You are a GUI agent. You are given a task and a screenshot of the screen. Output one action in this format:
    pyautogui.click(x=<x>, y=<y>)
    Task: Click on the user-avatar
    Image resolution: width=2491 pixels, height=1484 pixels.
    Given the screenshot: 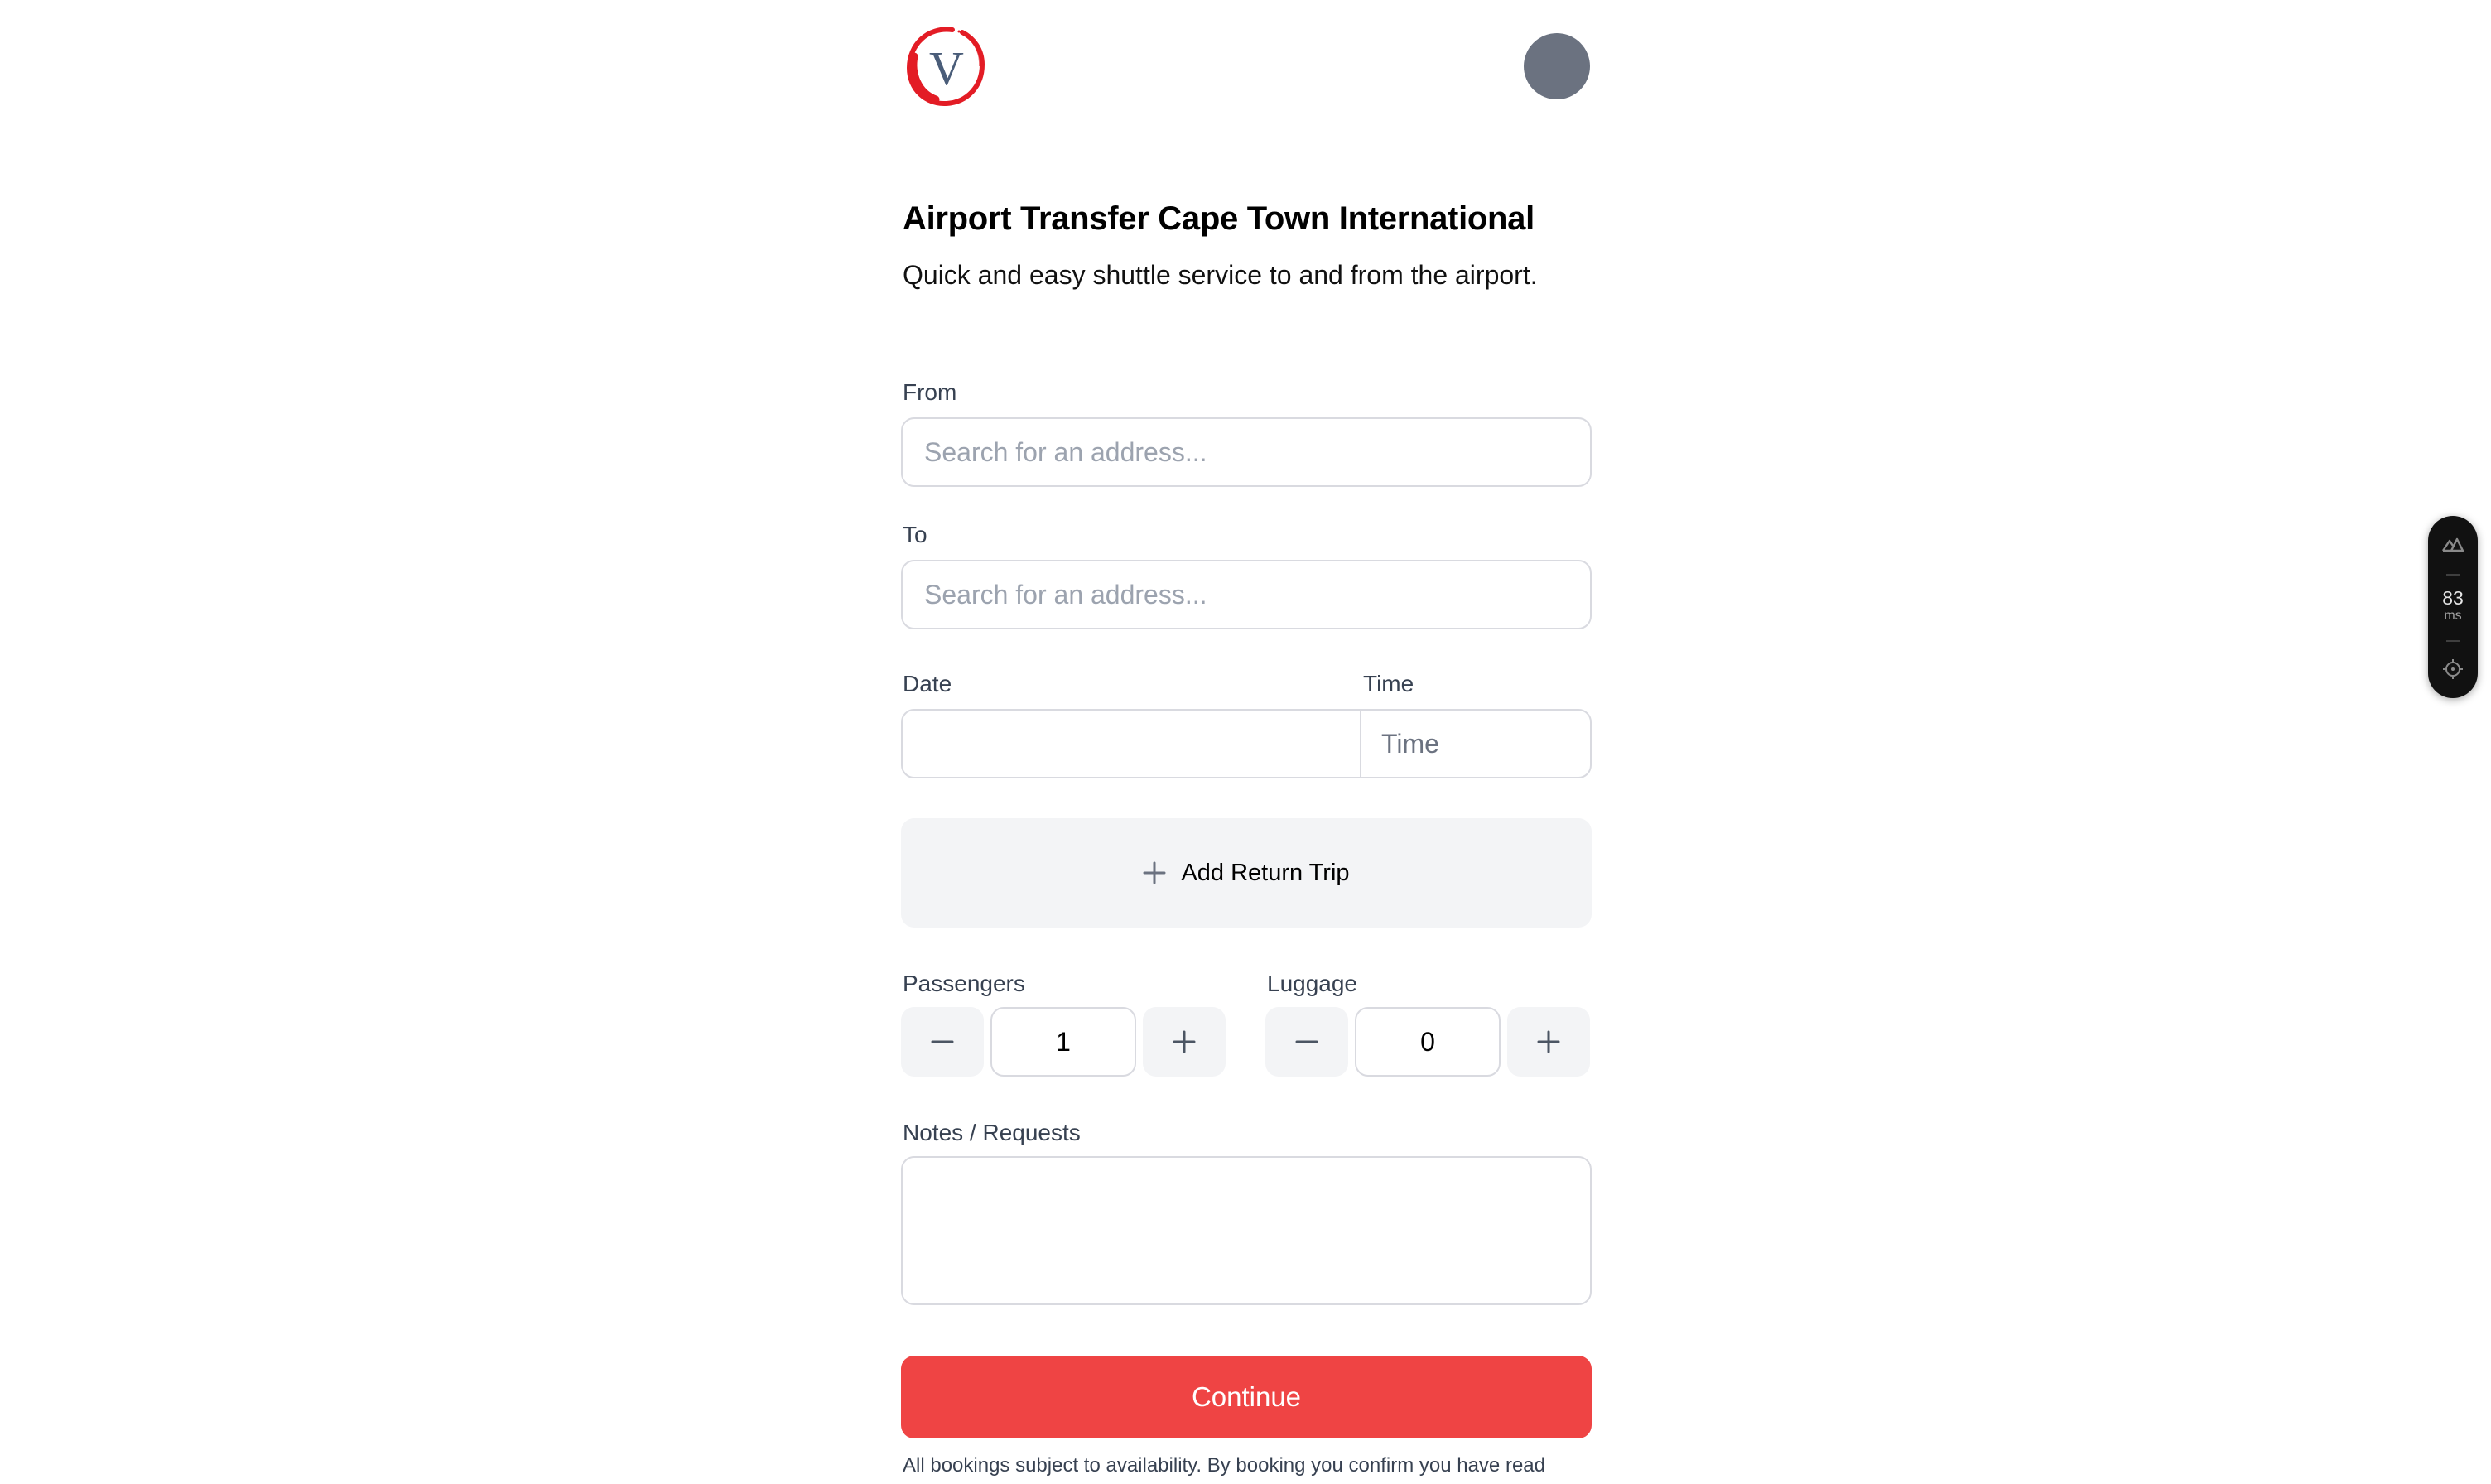 What is the action you would take?
    pyautogui.click(x=1557, y=66)
    